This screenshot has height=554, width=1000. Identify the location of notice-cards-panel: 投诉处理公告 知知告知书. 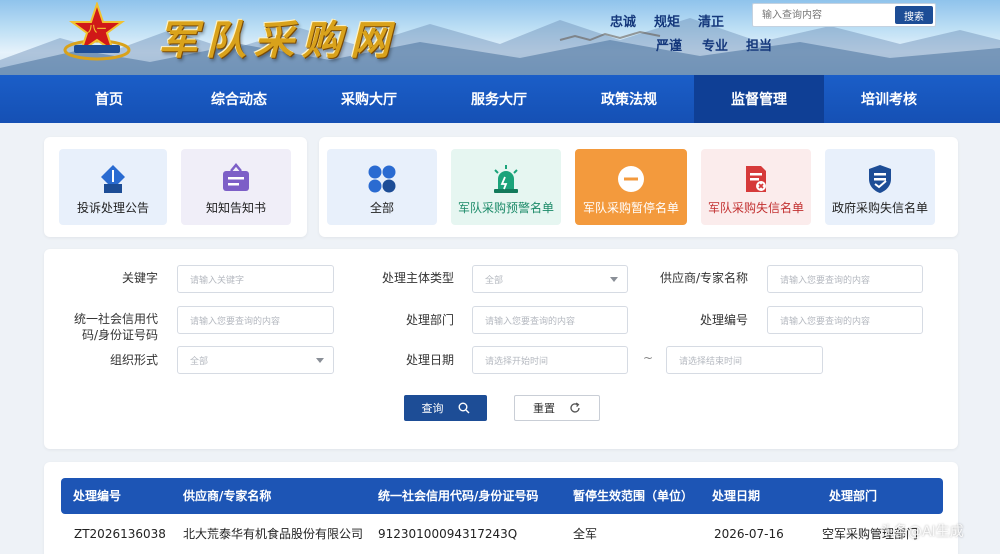
(175, 187).